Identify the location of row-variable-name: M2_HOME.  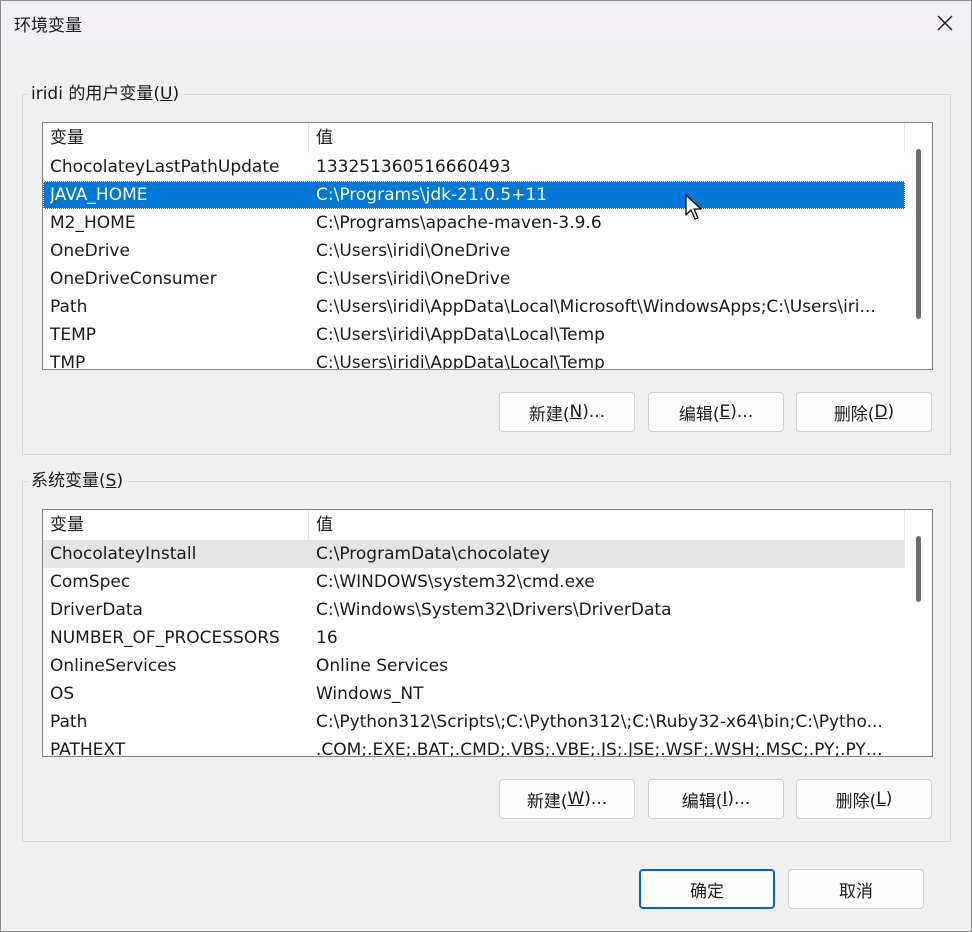
(93, 223).